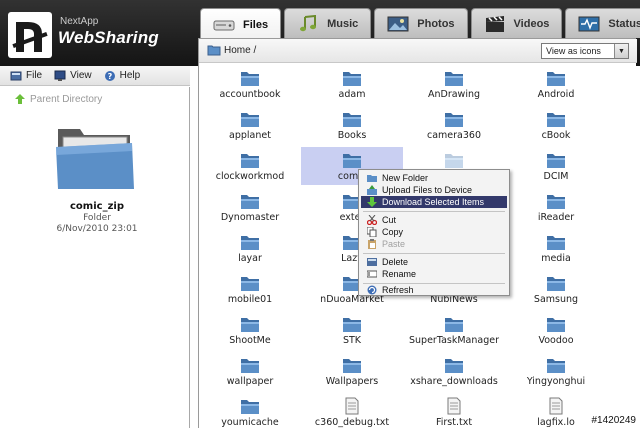  What do you see at coordinates (556, 94) in the screenshot?
I see `file-item-label: Android` at bounding box center [556, 94].